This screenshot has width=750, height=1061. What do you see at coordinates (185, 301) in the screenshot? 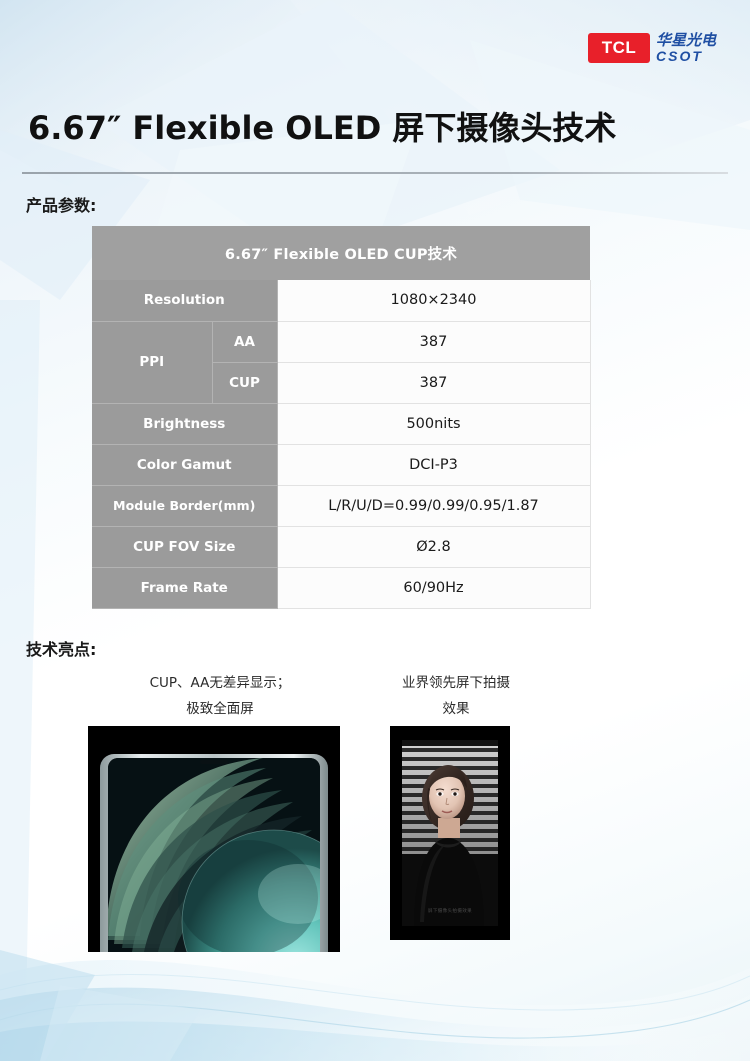
I see `row-label-resolution: Resolution` at bounding box center [185, 301].